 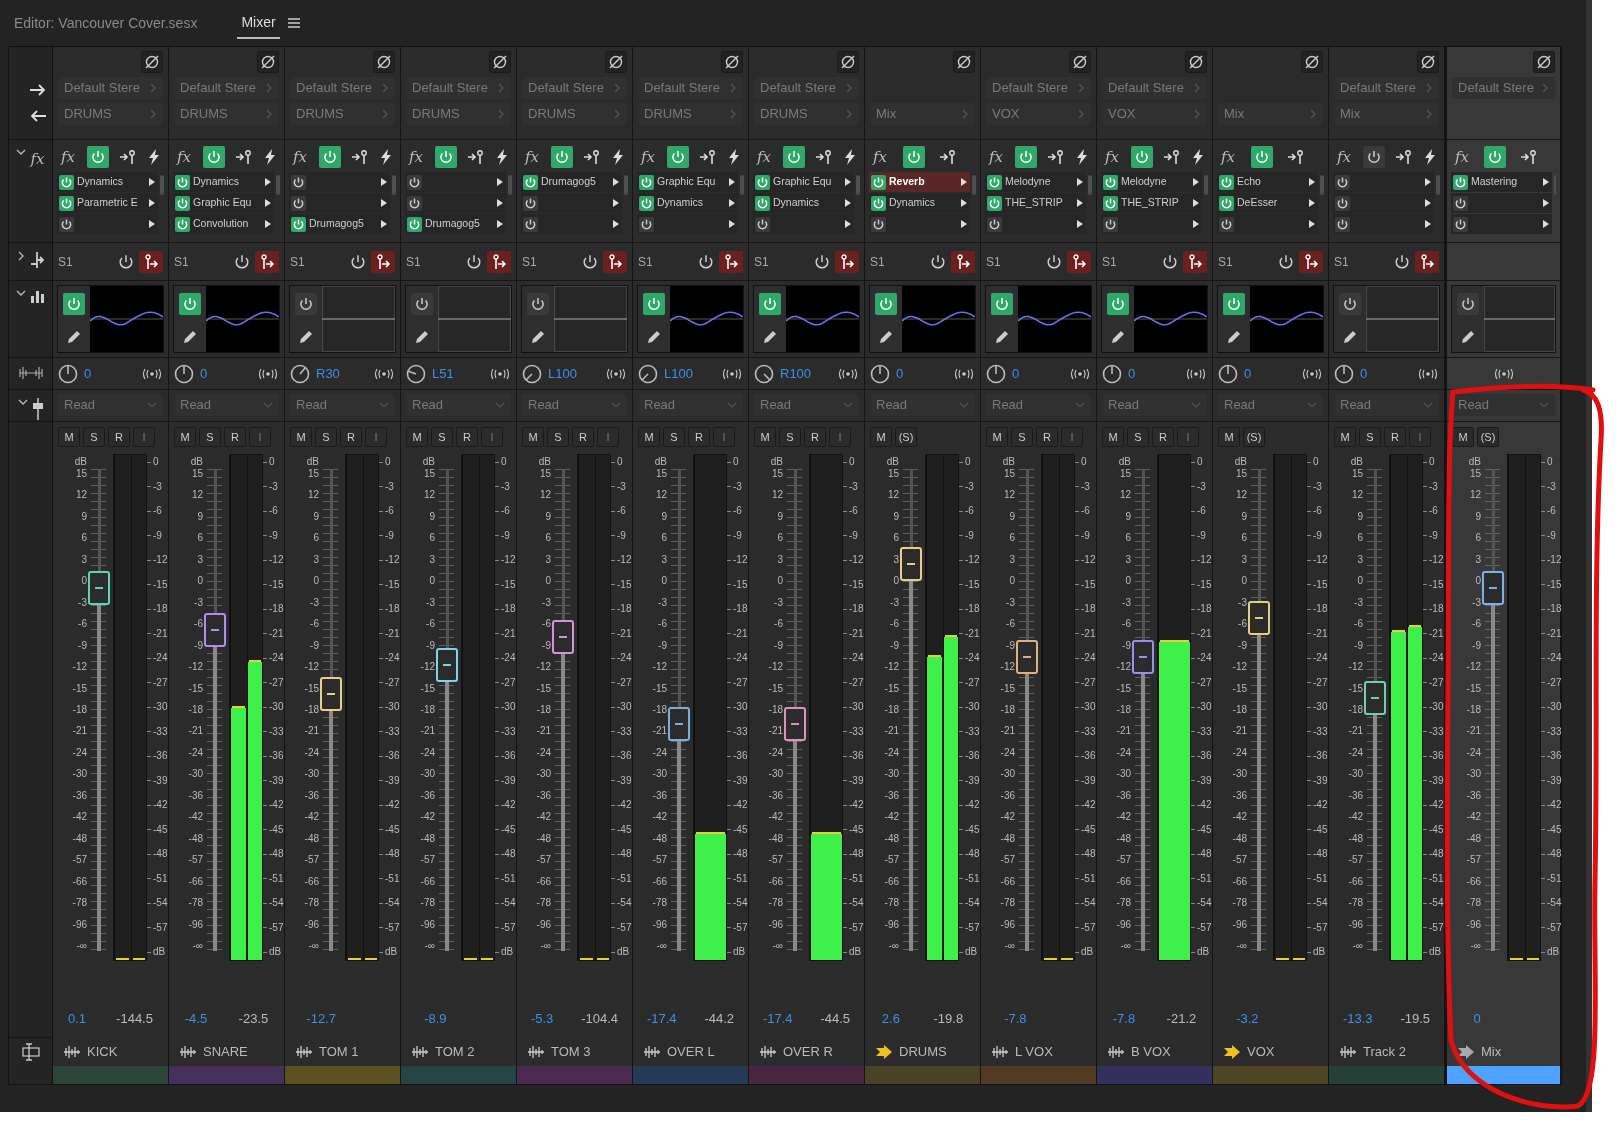 What do you see at coordinates (1491, 1052) in the screenshot?
I see `track-name: Mix` at bounding box center [1491, 1052].